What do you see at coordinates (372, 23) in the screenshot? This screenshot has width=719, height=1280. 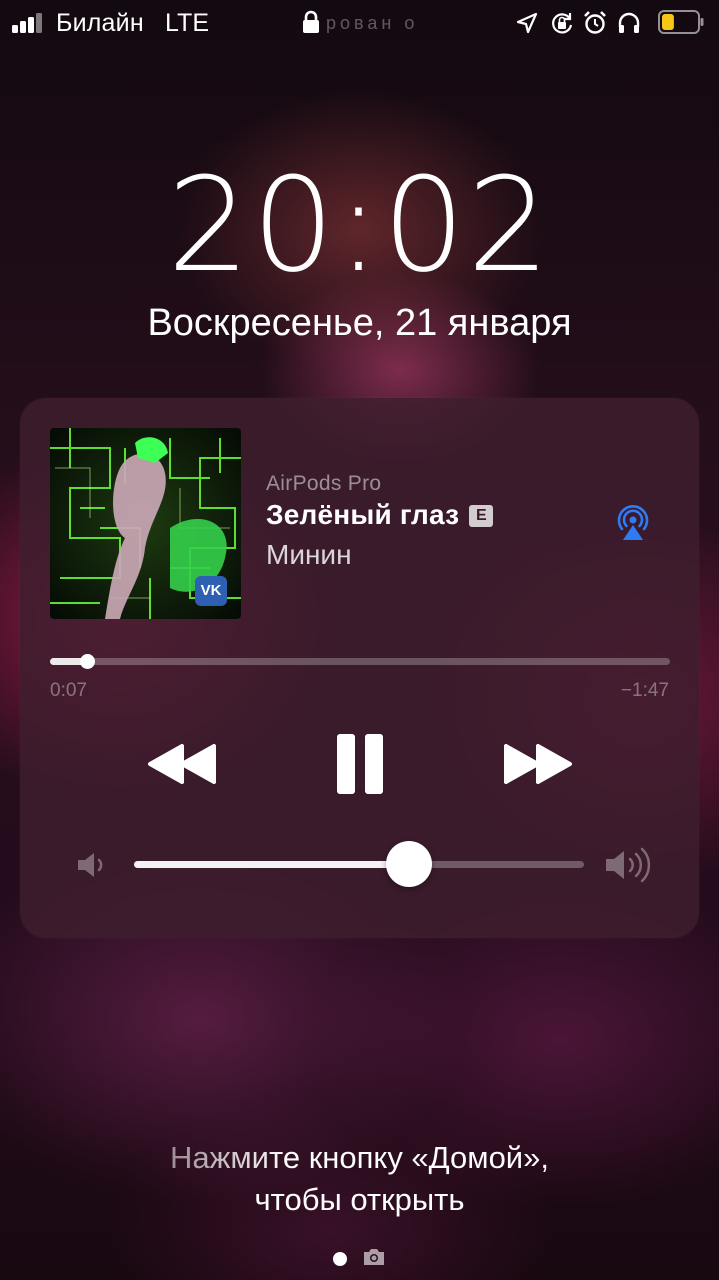 I see `lock-status-text: рован о` at bounding box center [372, 23].